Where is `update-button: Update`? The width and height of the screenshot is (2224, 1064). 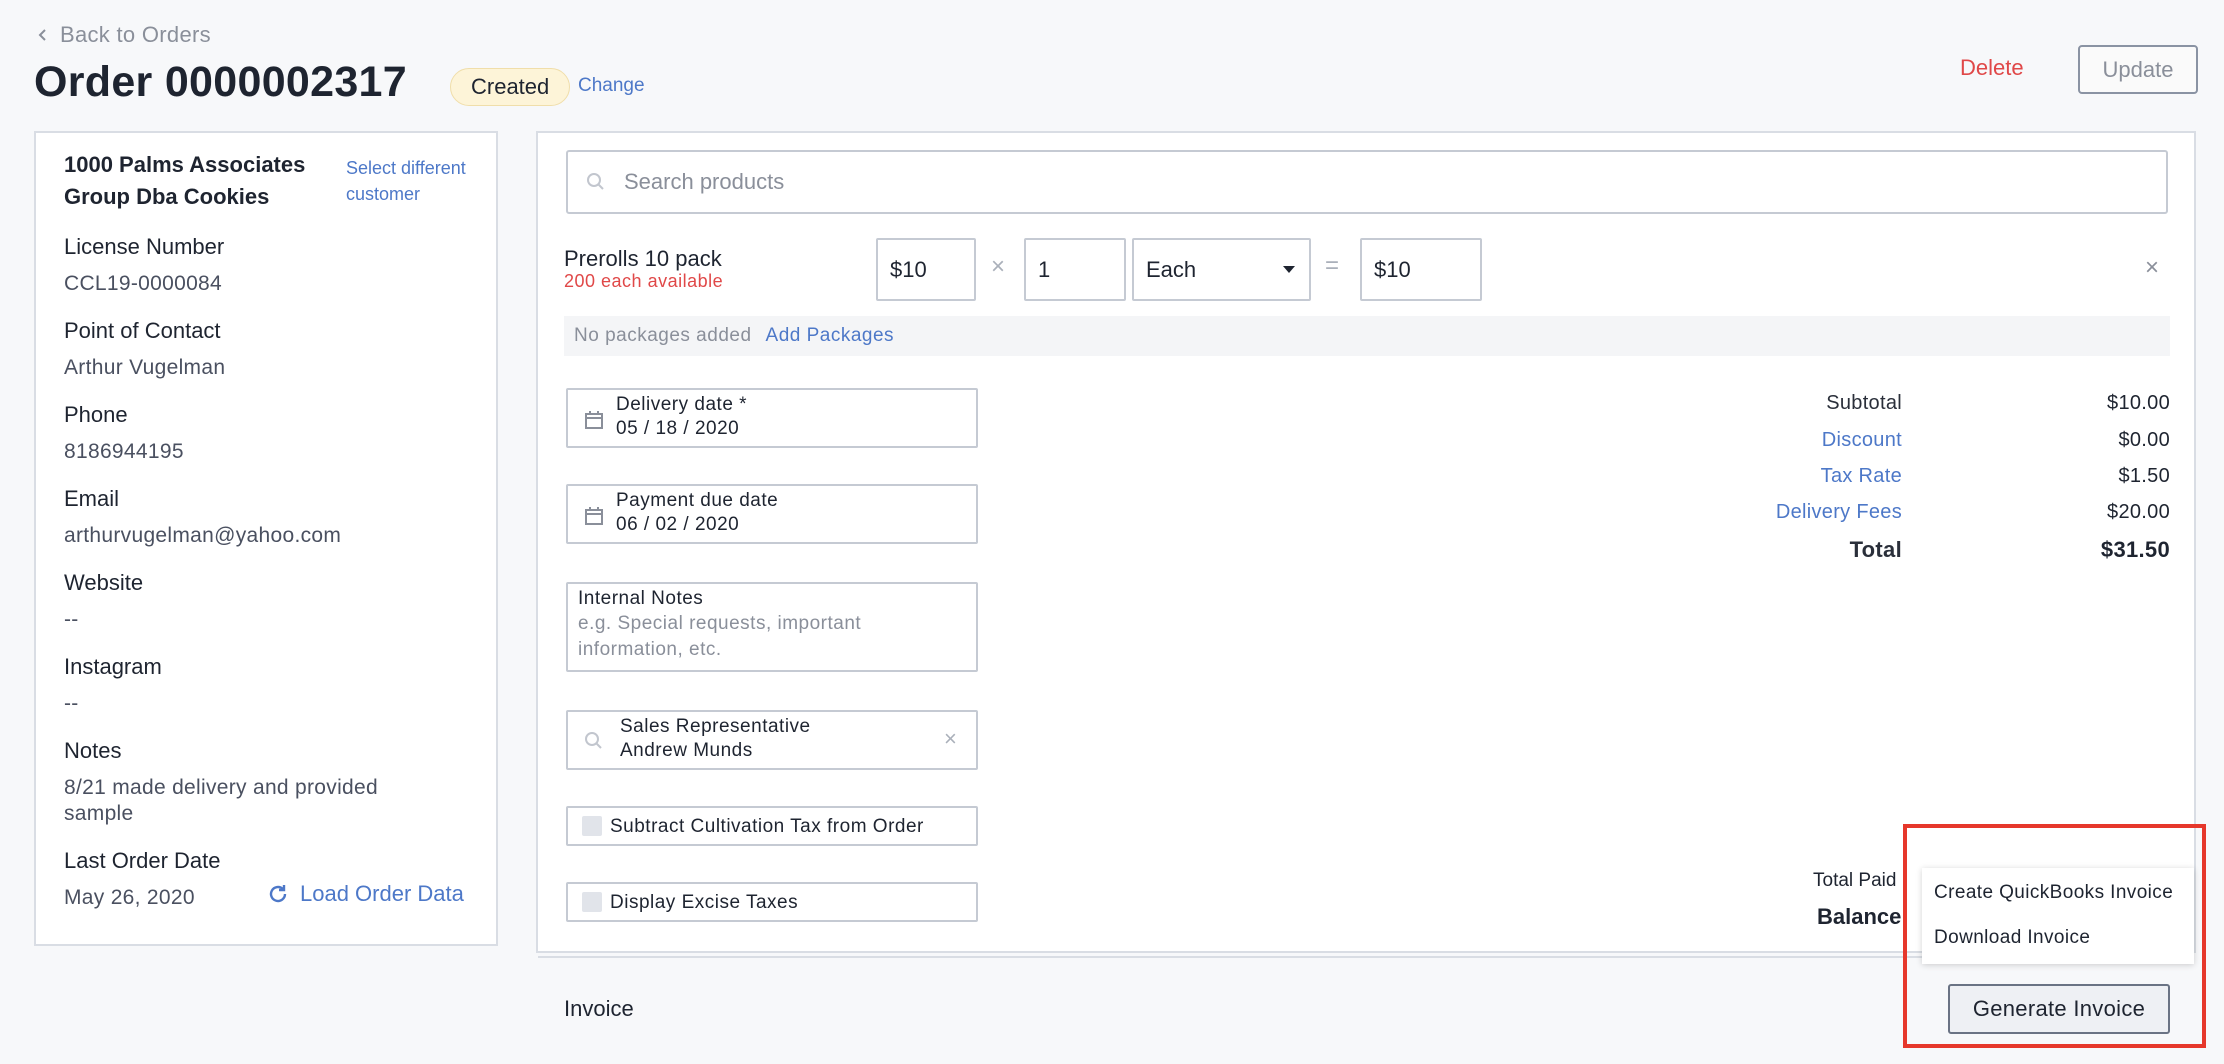
update-button: Update is located at coordinates (2138, 69).